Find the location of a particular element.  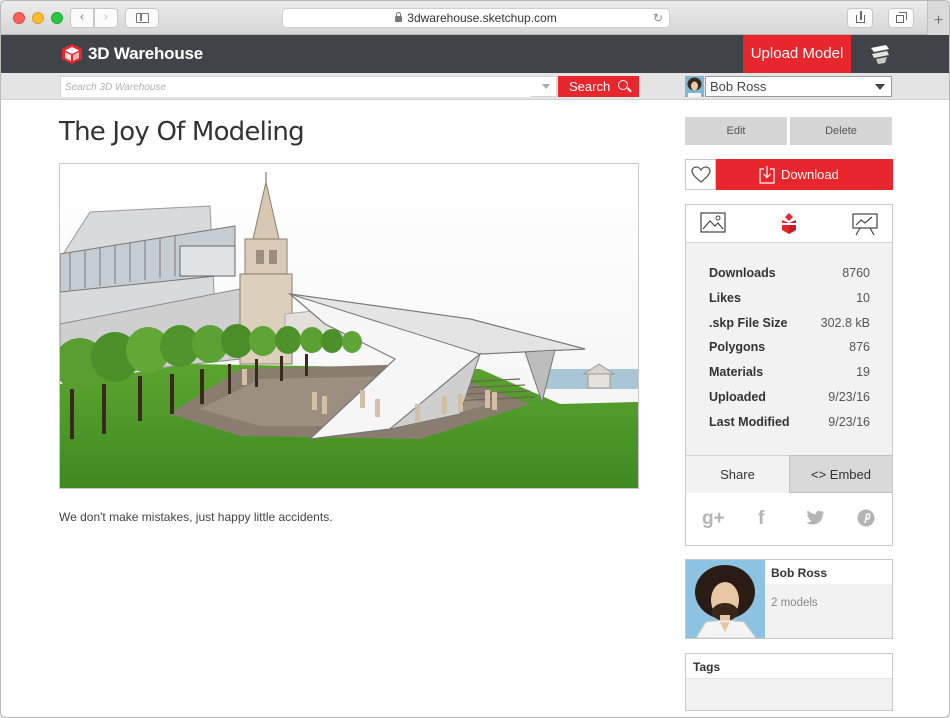

back-button: ‹ is located at coordinates (82, 18).